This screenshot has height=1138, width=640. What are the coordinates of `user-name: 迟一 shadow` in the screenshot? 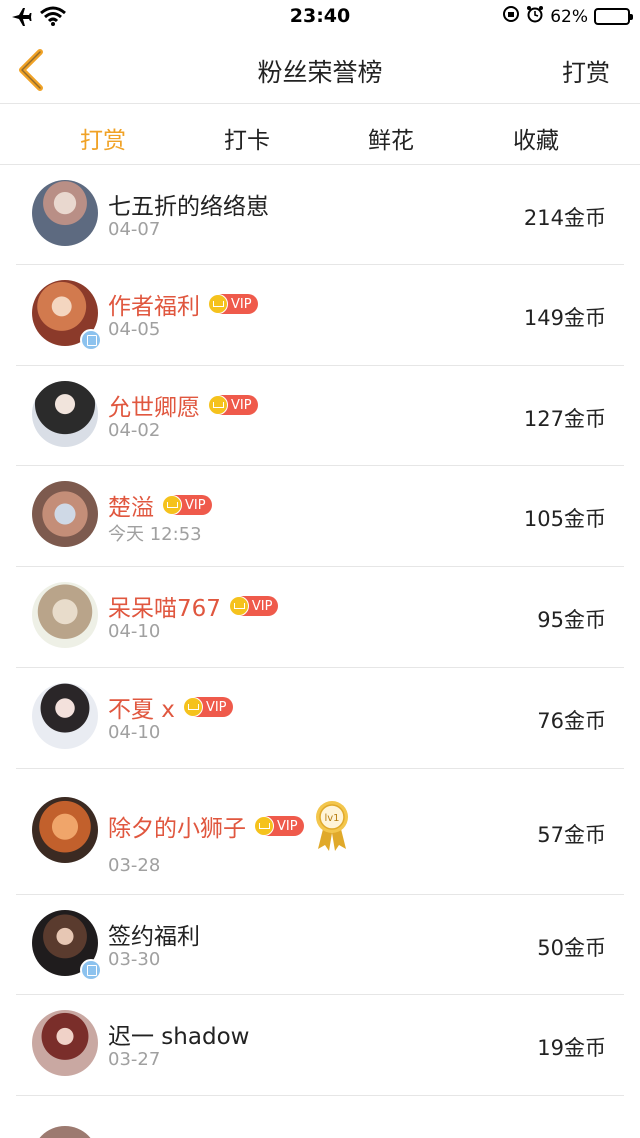 It's located at (178, 1034).